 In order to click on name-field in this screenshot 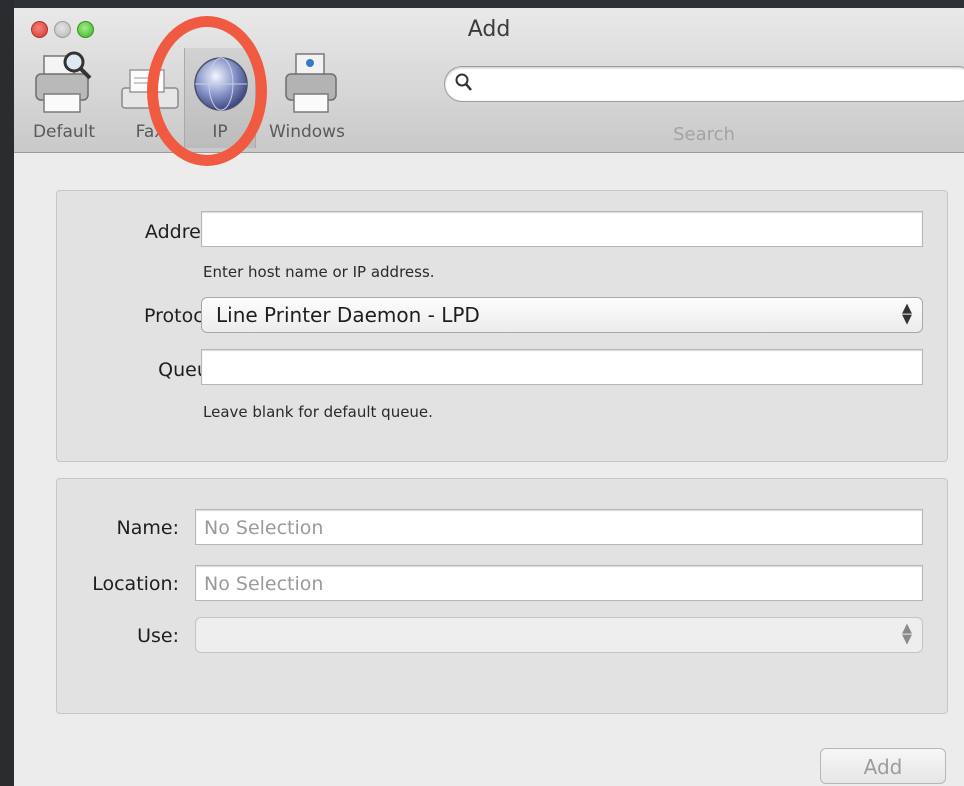, I will do `click(559, 527)`.